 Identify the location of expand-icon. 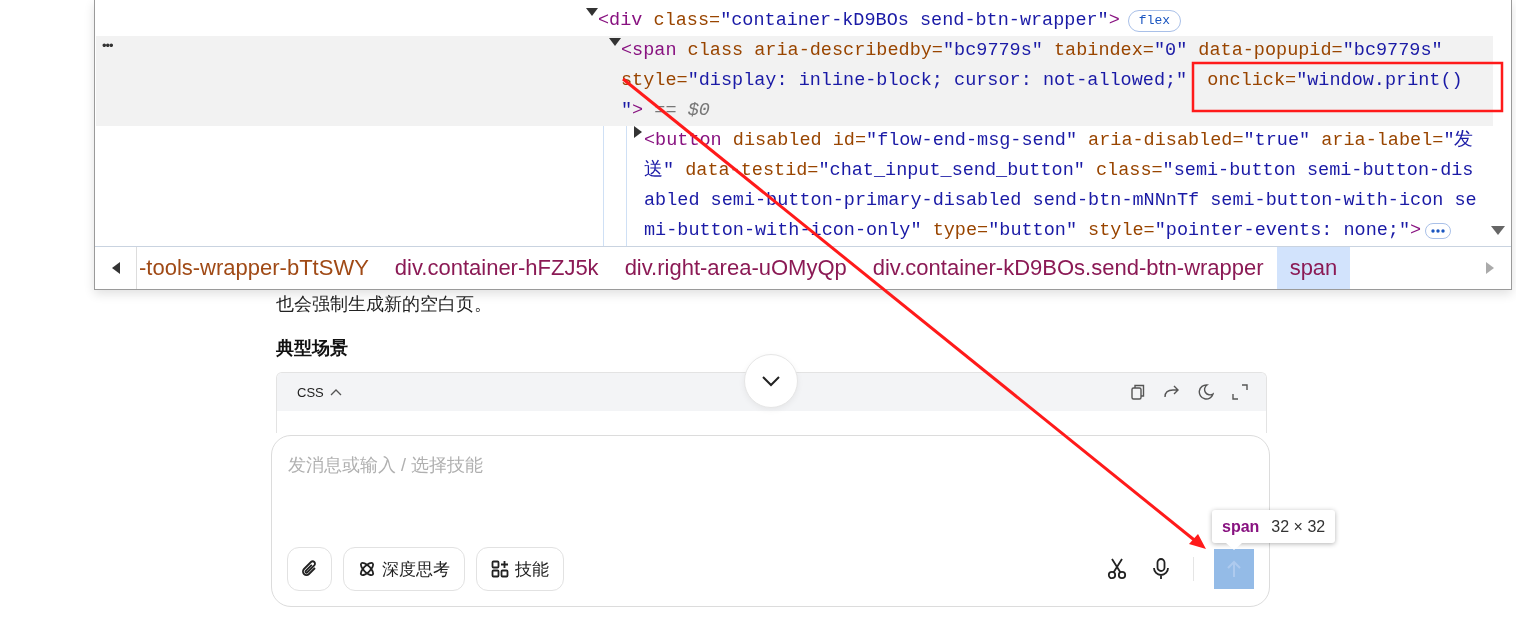
(1240, 392).